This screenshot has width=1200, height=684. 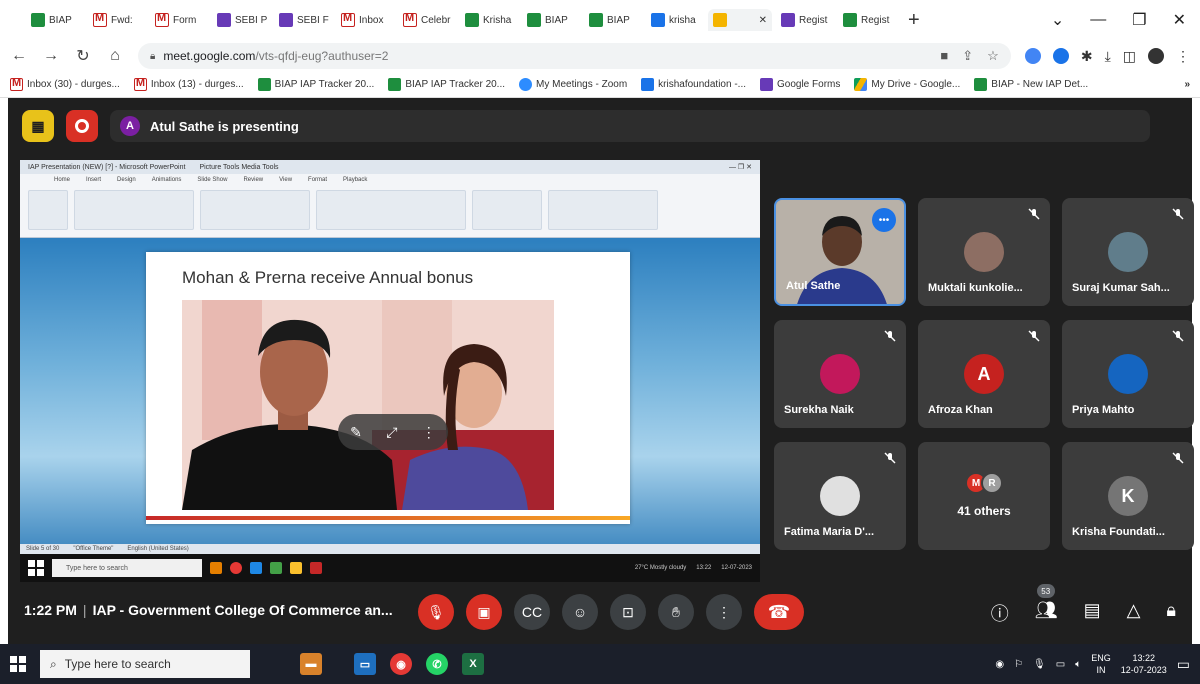 What do you see at coordinates (1129, 56) in the screenshot?
I see `side-panel-icon: ◫` at bounding box center [1129, 56].